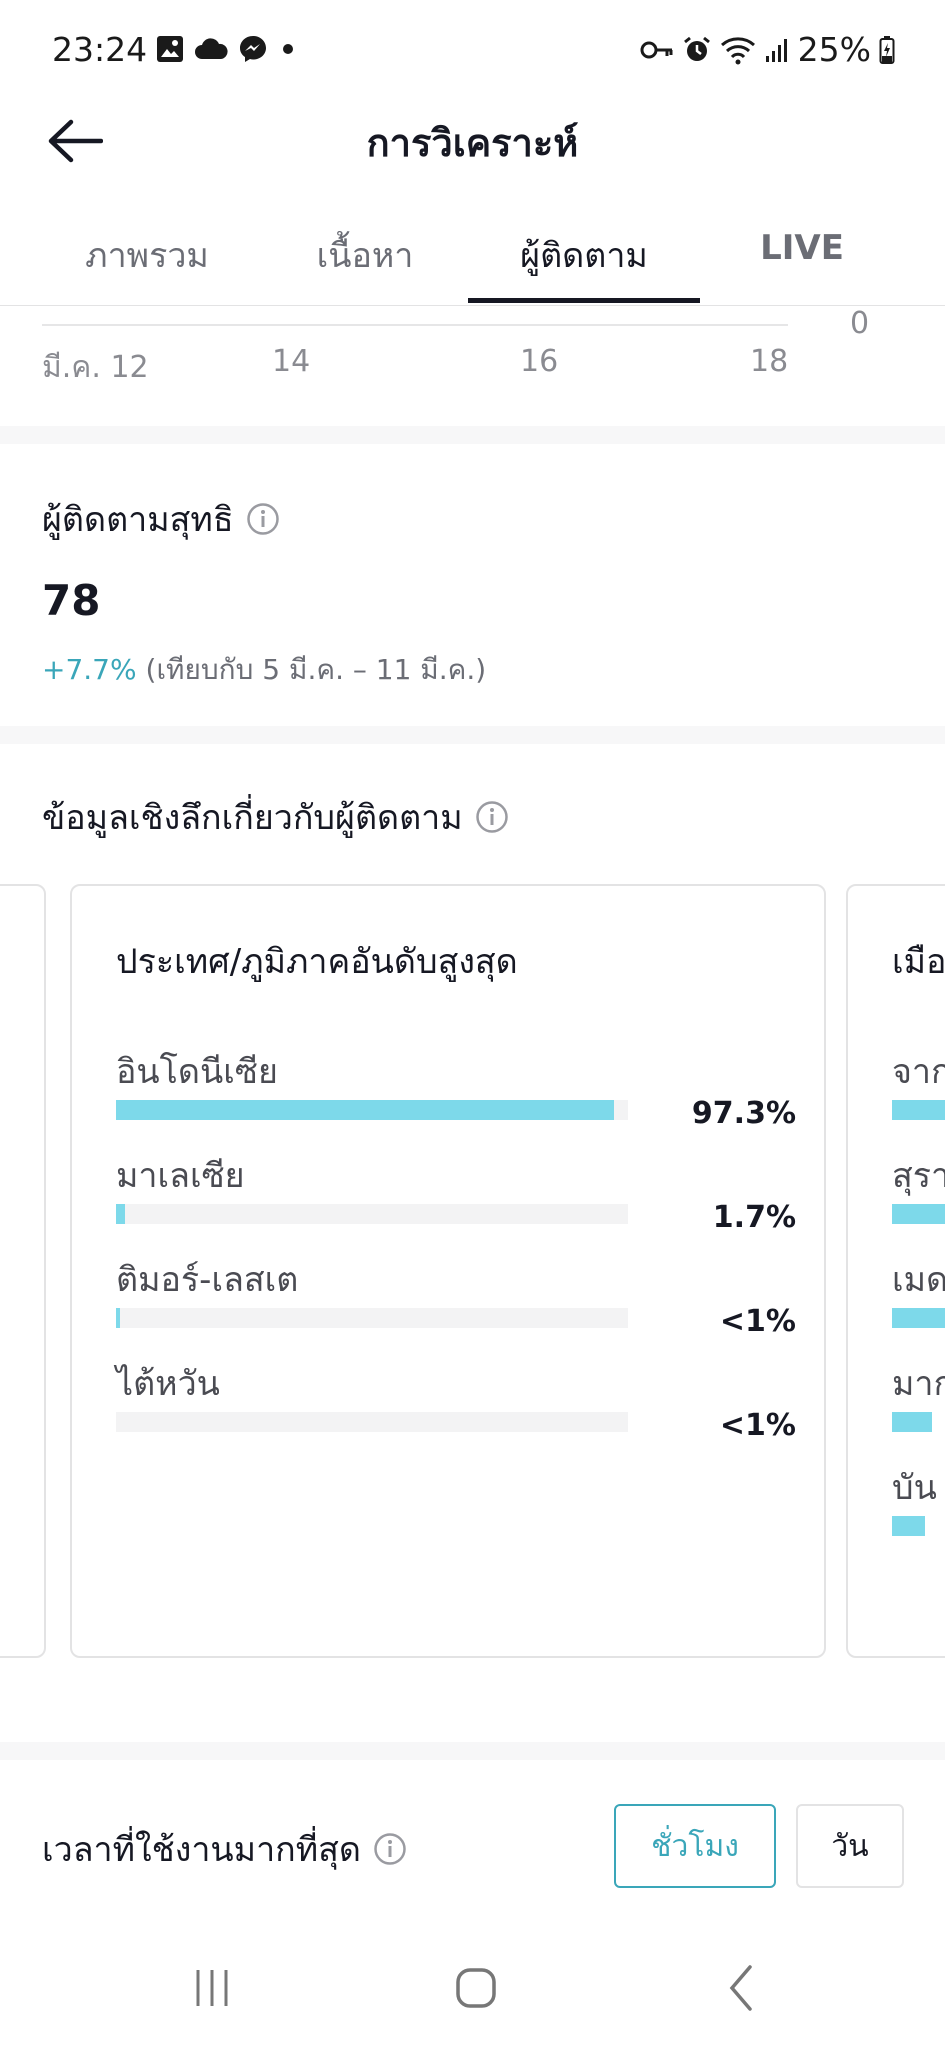 The height and width of the screenshot is (2048, 945). What do you see at coordinates (100, 49) in the screenshot?
I see `status-time: 23:24` at bounding box center [100, 49].